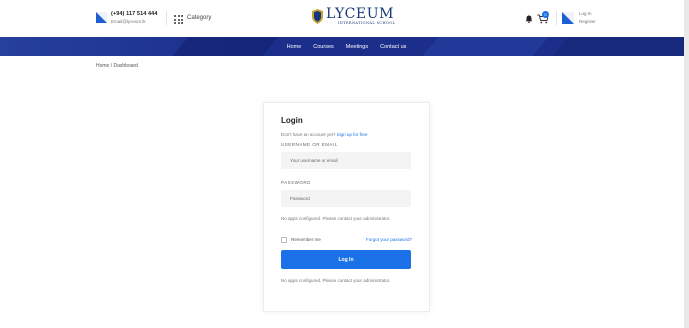 The image size is (689, 328). What do you see at coordinates (346, 198) in the screenshot?
I see `password-field` at bounding box center [346, 198].